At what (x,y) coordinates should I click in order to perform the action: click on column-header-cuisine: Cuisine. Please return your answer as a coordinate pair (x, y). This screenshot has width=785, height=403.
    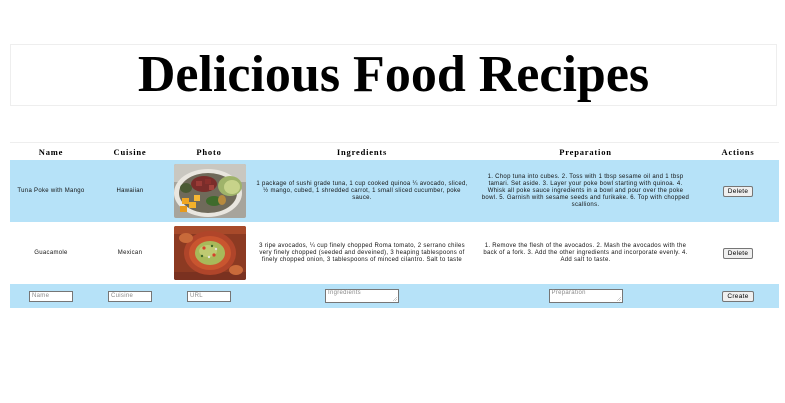
    Looking at the image, I should click on (130, 151).